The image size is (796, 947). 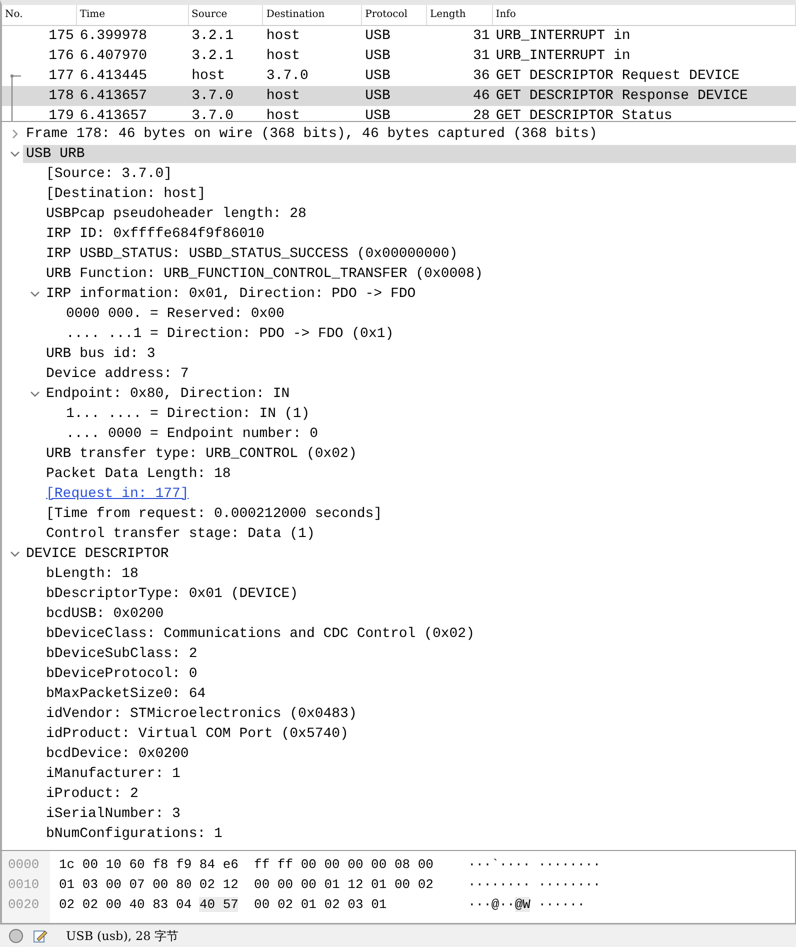 What do you see at coordinates (312, 15) in the screenshot?
I see `column-header: Destination` at bounding box center [312, 15].